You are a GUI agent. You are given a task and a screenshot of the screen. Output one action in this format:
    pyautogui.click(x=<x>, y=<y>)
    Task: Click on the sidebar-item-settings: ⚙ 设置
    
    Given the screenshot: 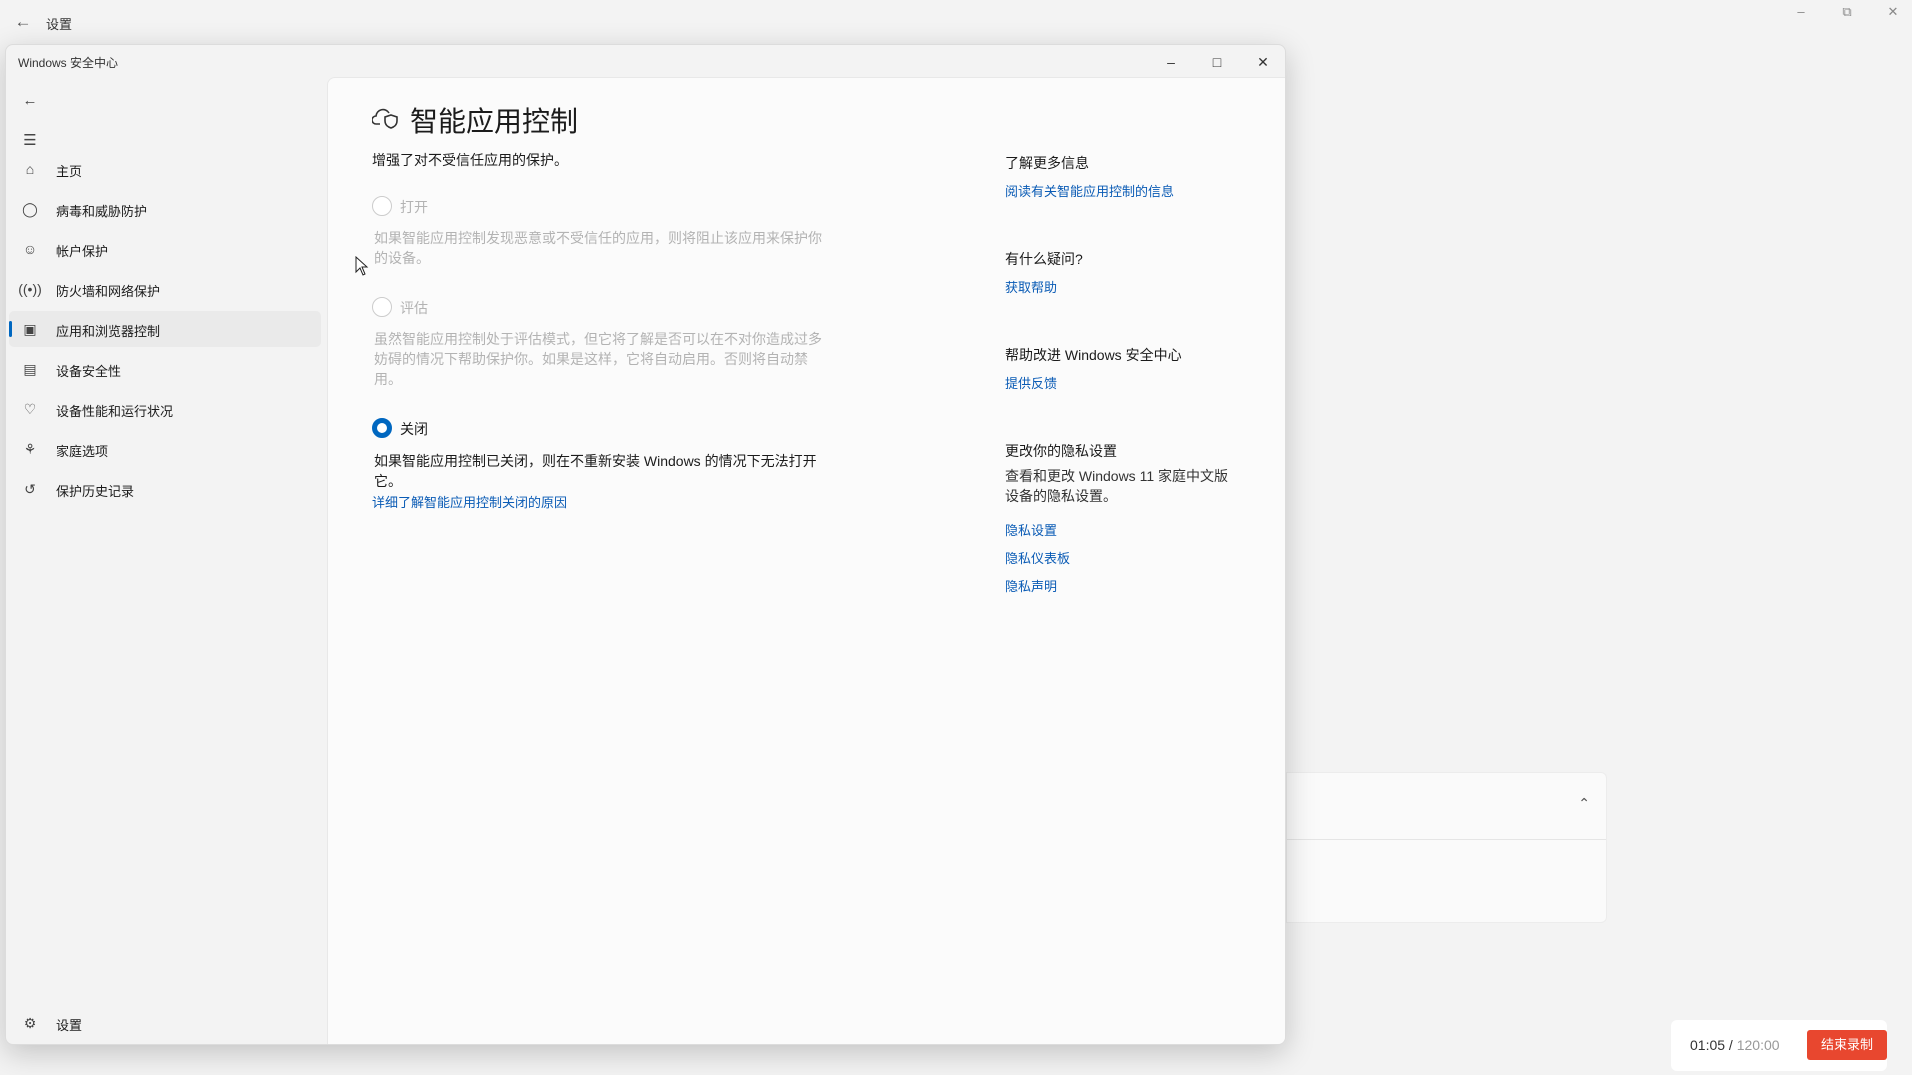 What is the action you would take?
    pyautogui.click(x=165, y=1023)
    